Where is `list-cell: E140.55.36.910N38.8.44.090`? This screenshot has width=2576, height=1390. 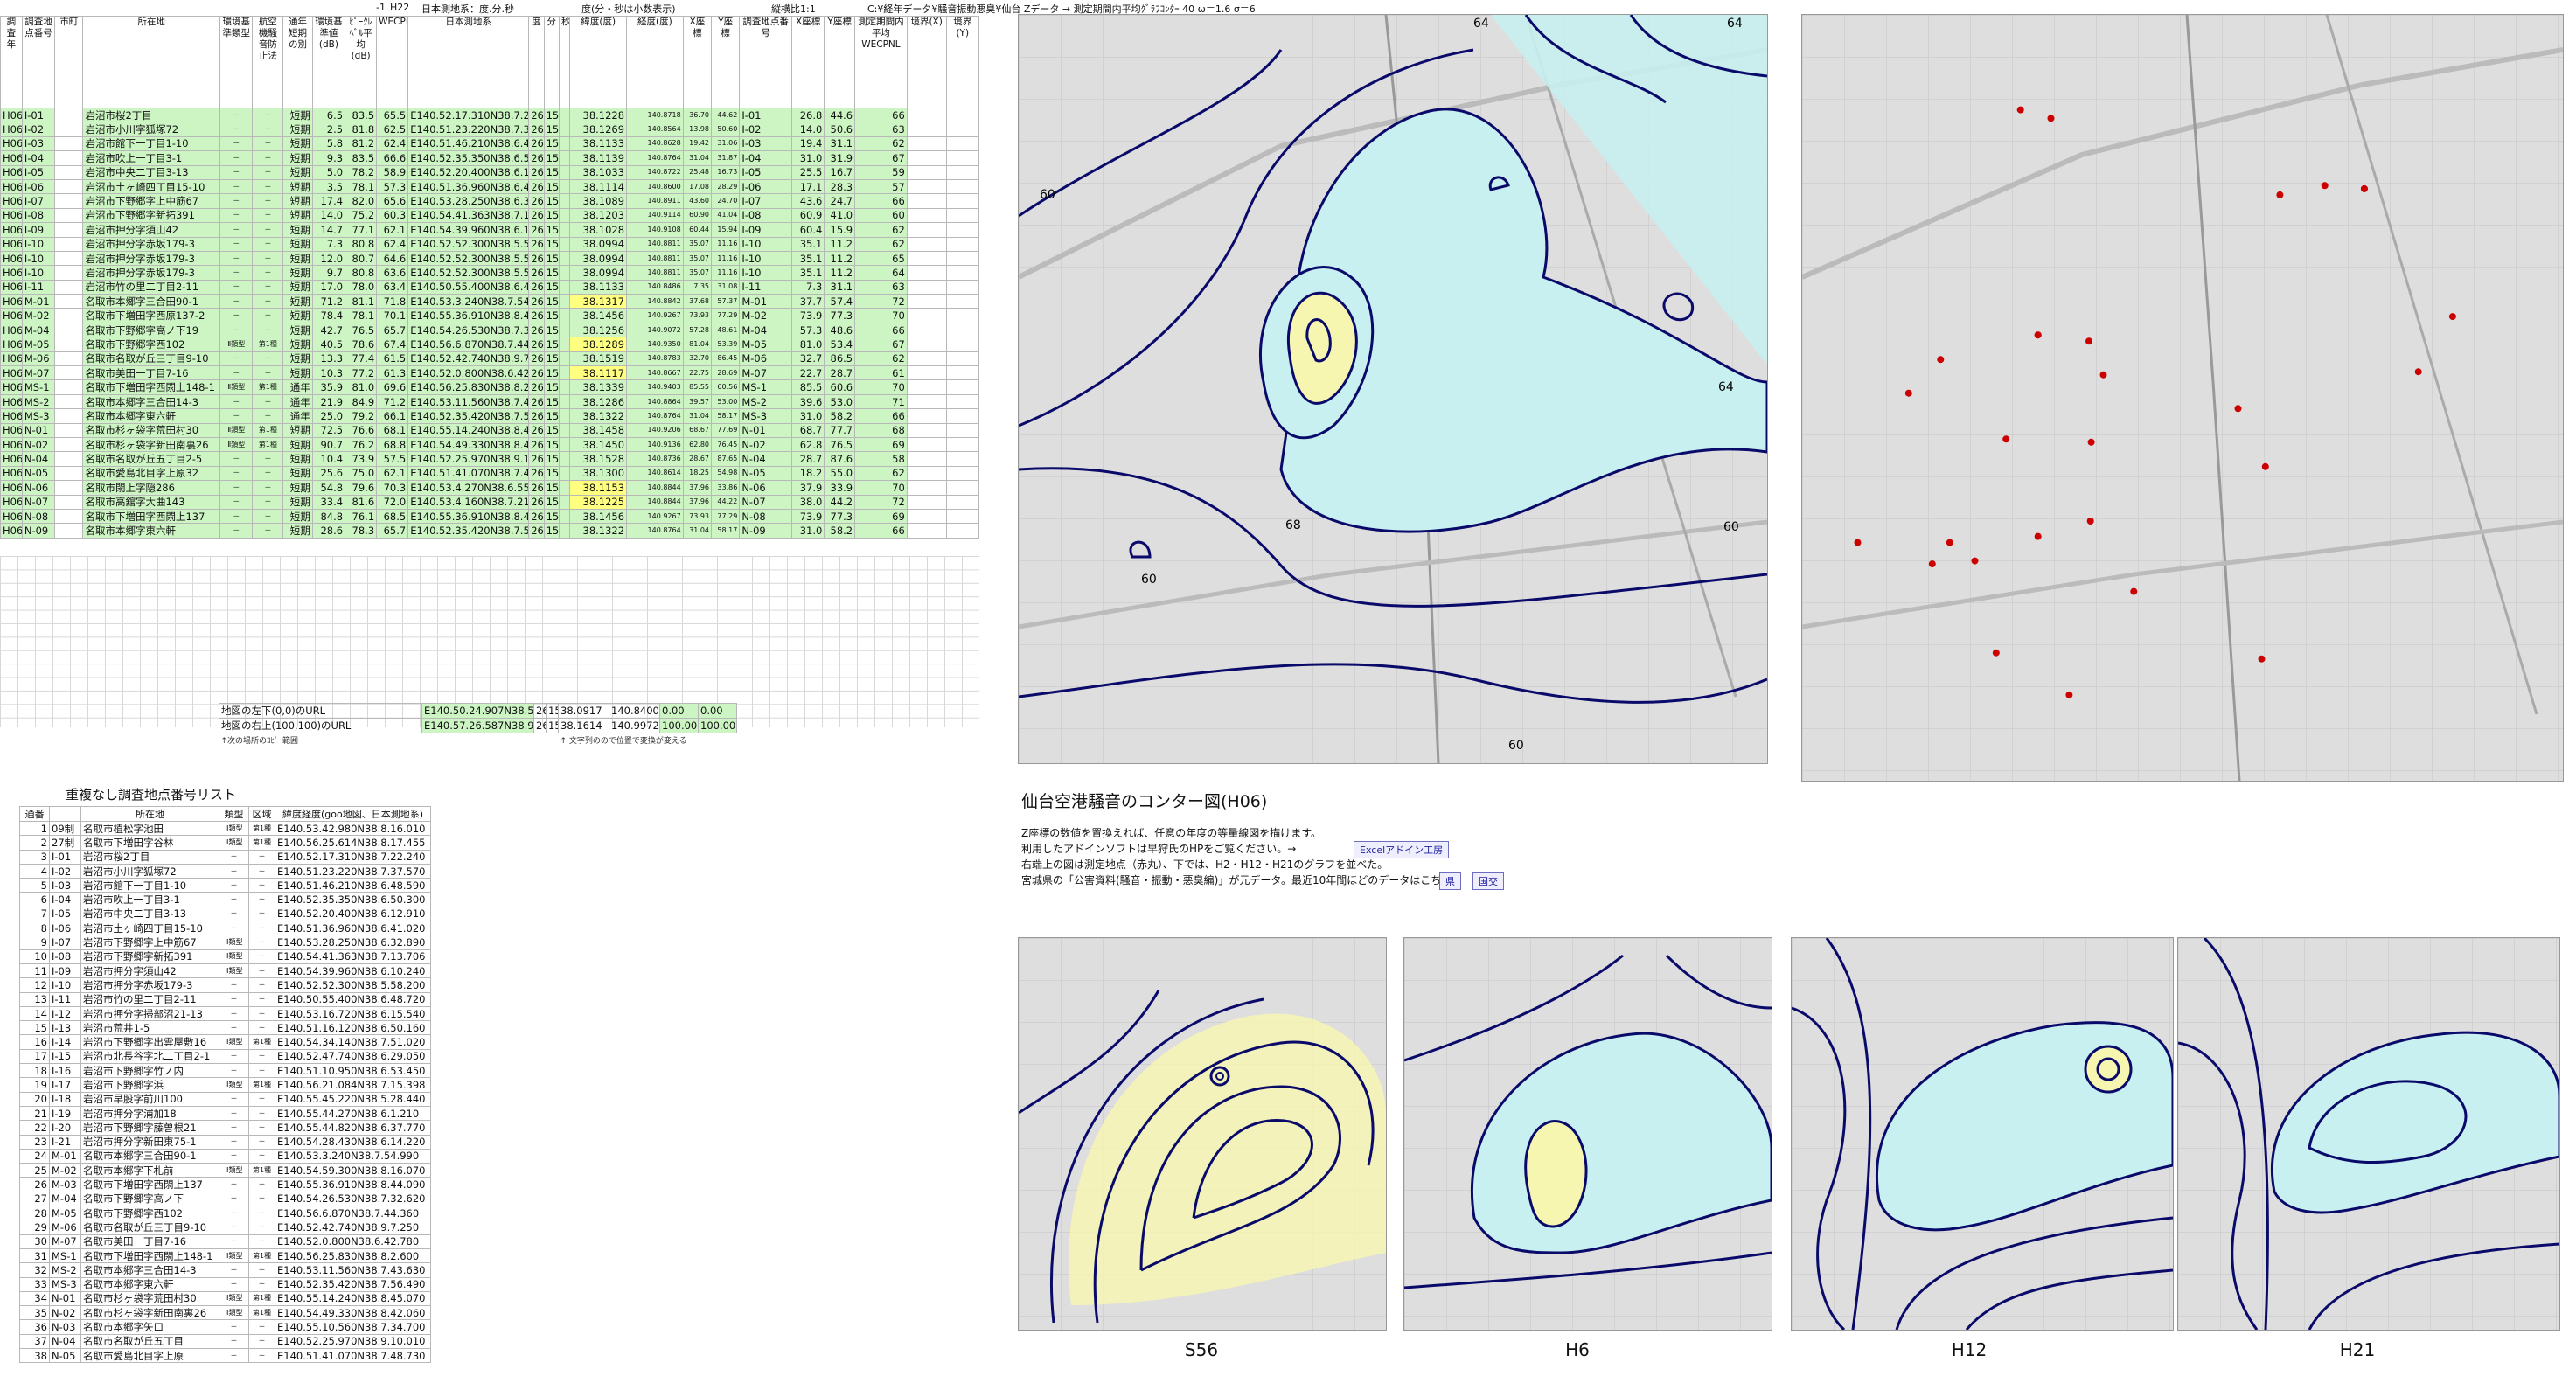 list-cell: E140.55.36.910N38.8.44.090 is located at coordinates (353, 1185).